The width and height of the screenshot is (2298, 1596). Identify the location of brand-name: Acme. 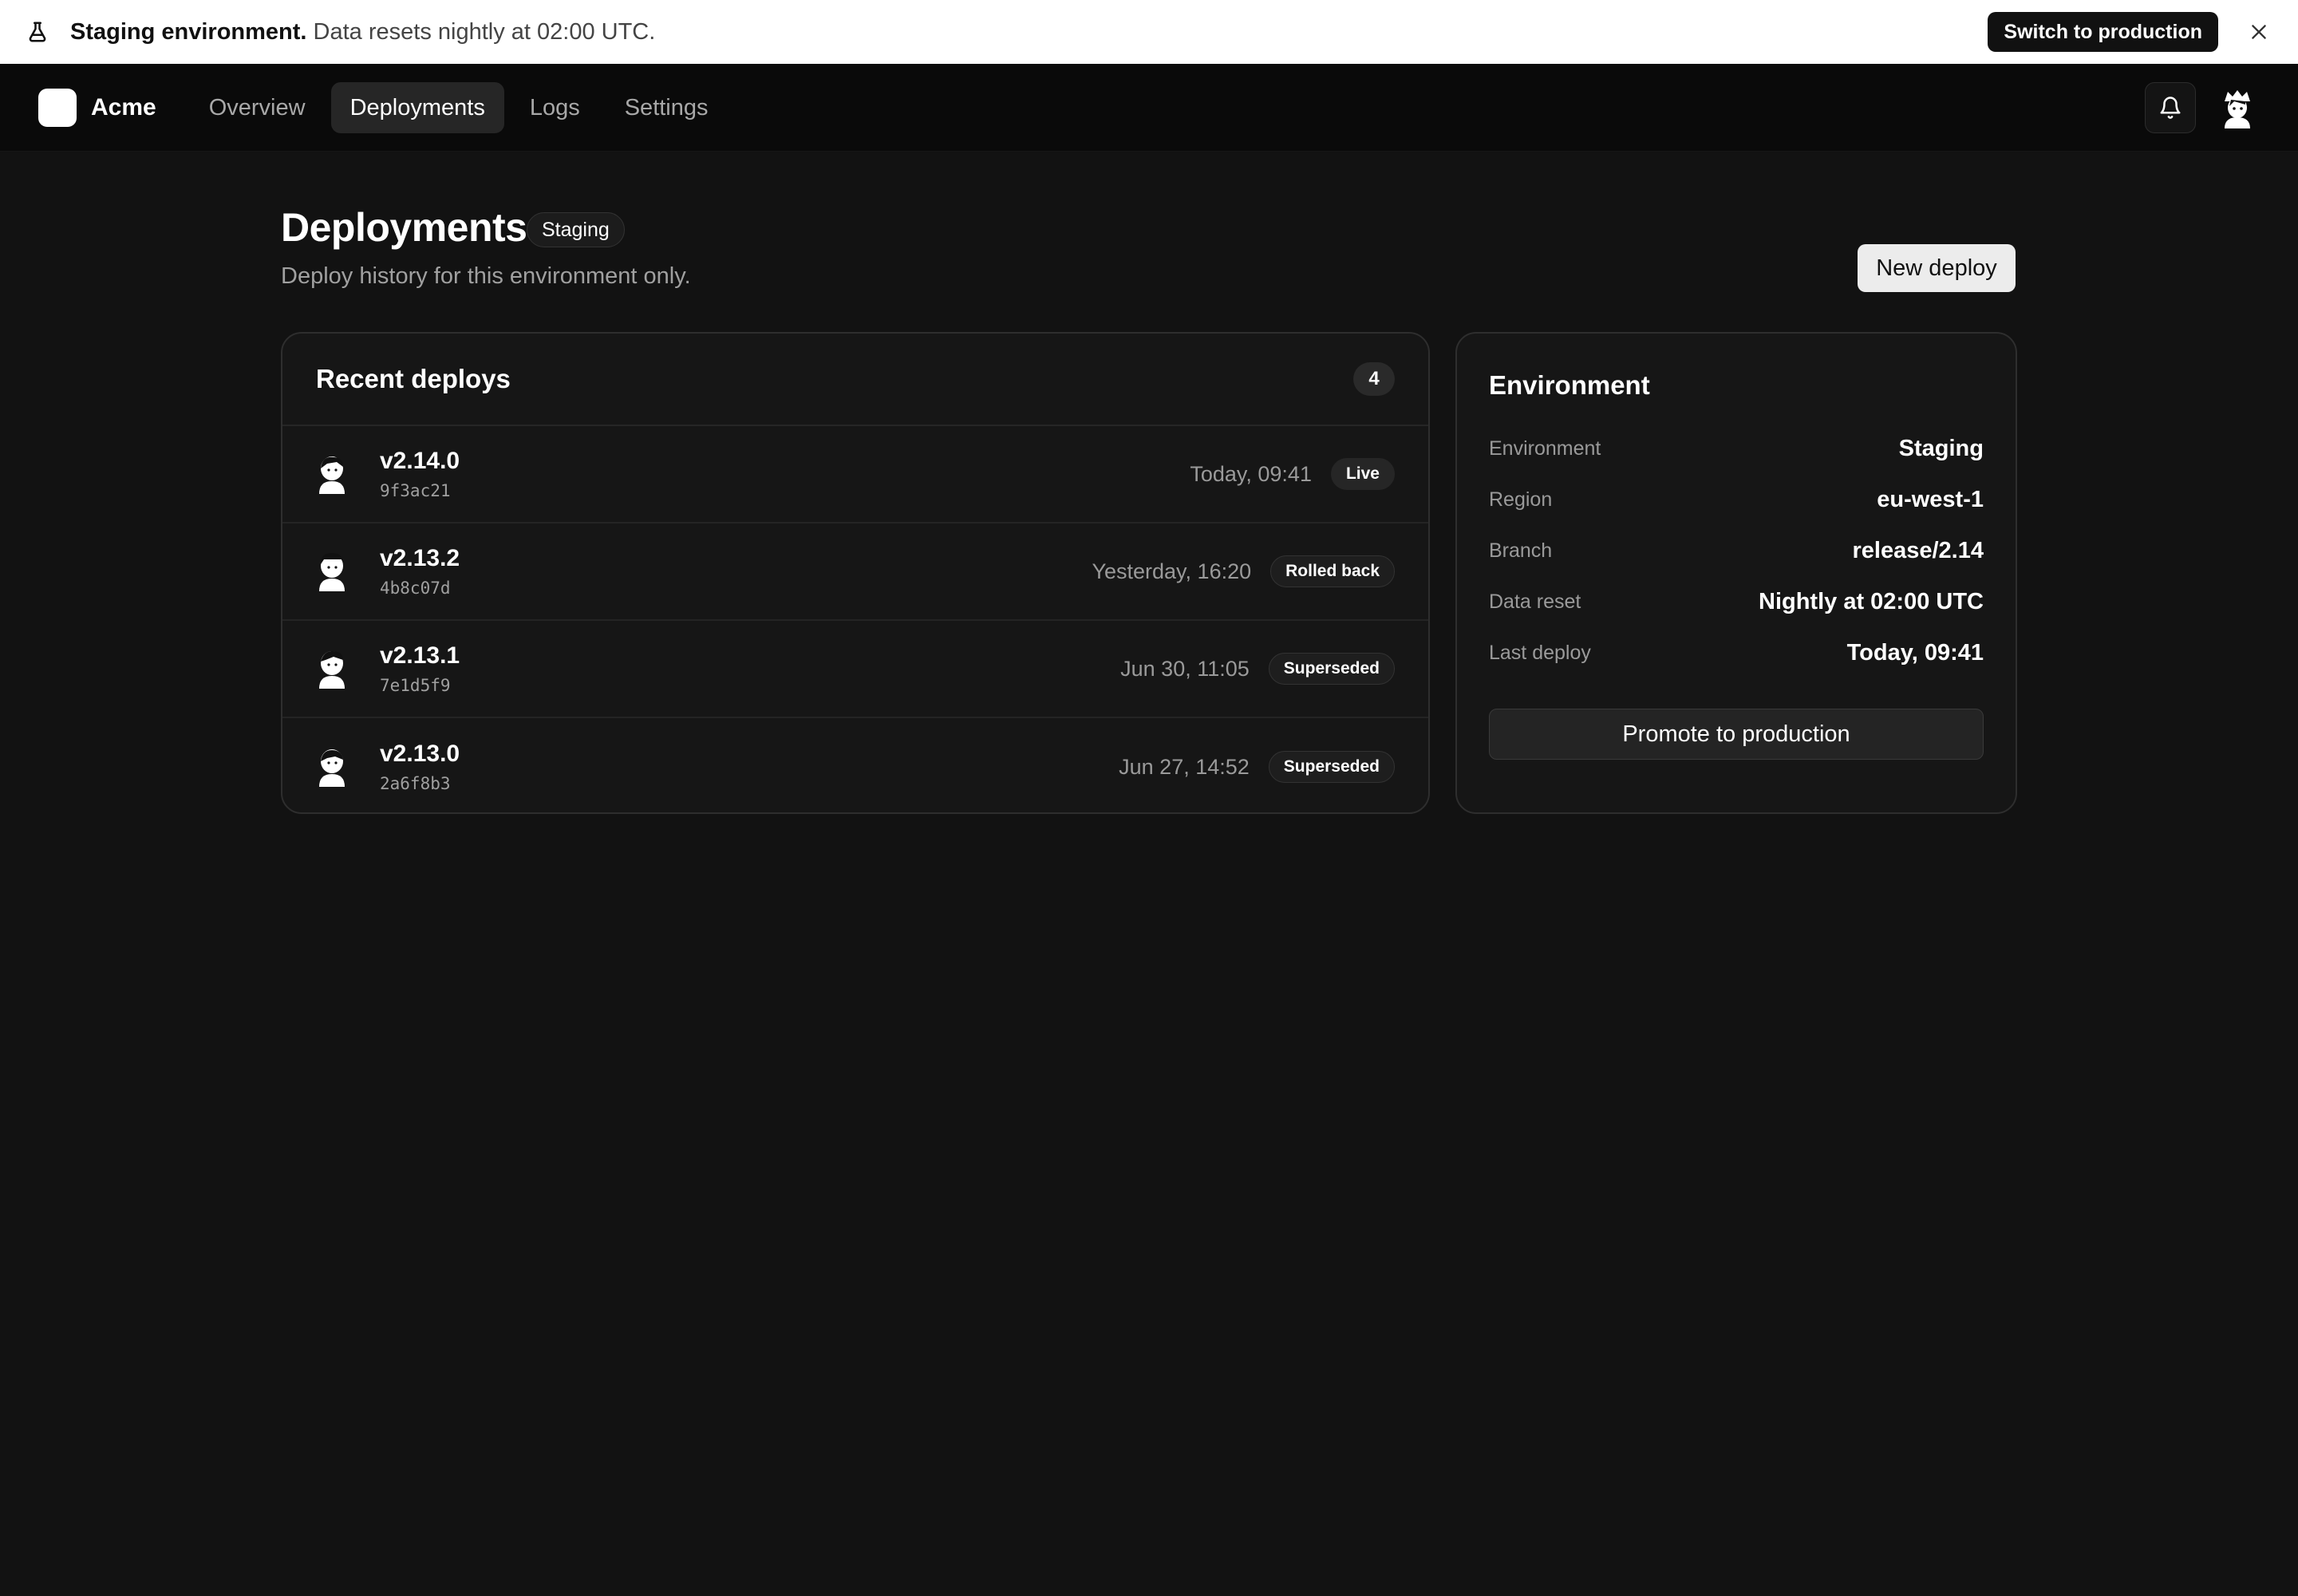
(124, 107).